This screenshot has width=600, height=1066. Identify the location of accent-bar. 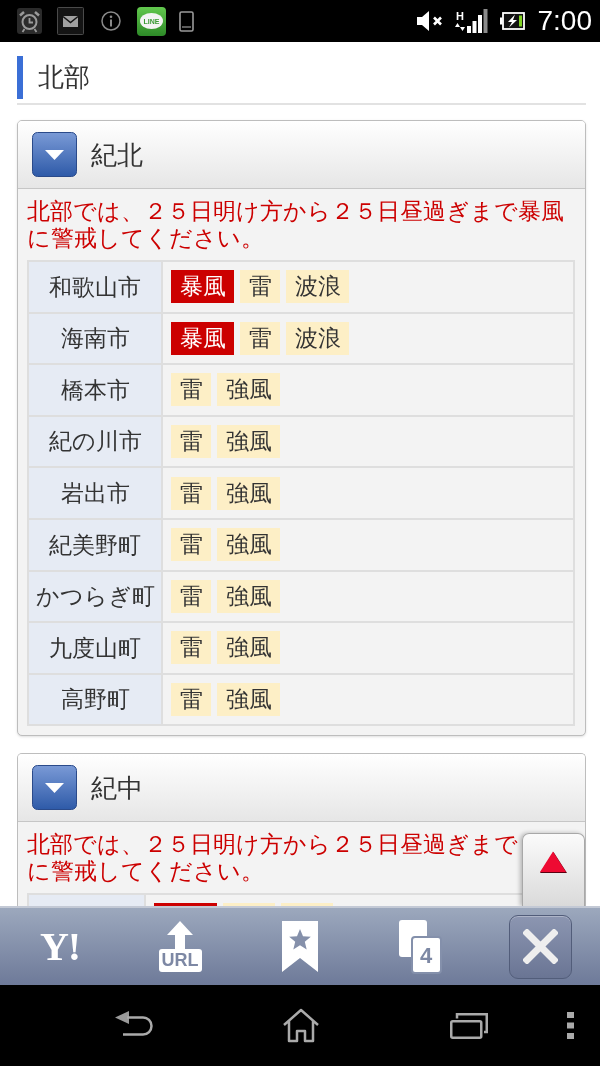
(20, 77).